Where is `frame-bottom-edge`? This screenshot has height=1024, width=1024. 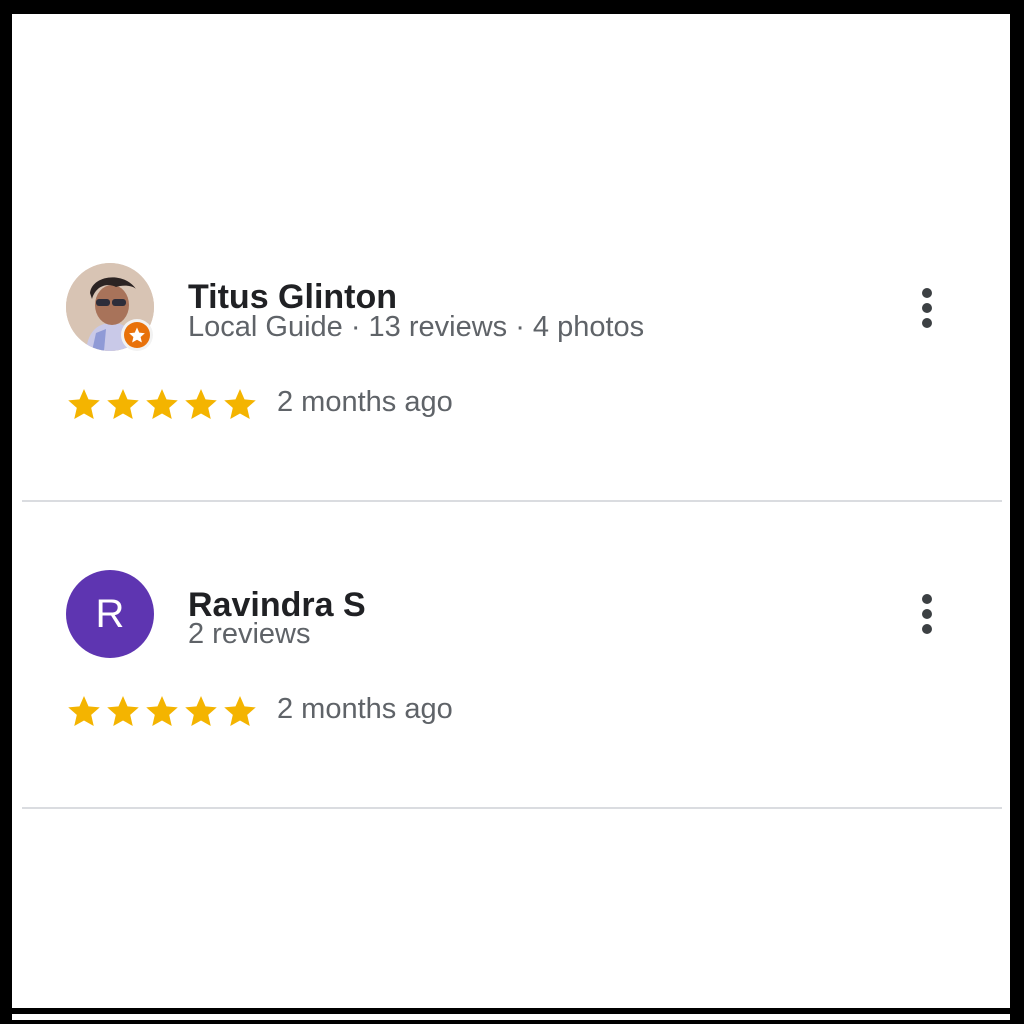
frame-bottom-edge is located at coordinates (511, 1017).